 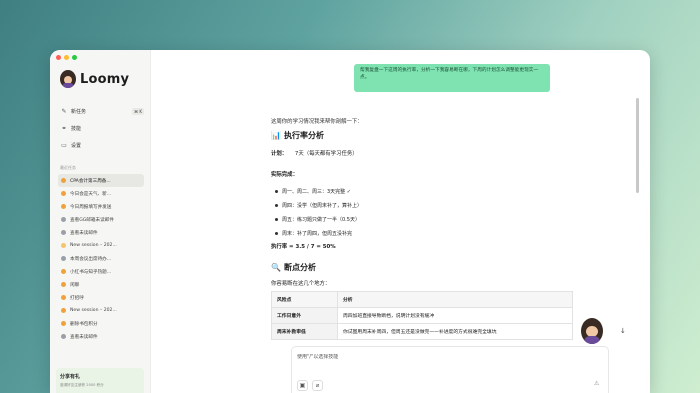 I want to click on sidebar-item-label: 新任务, so click(x=79, y=112).